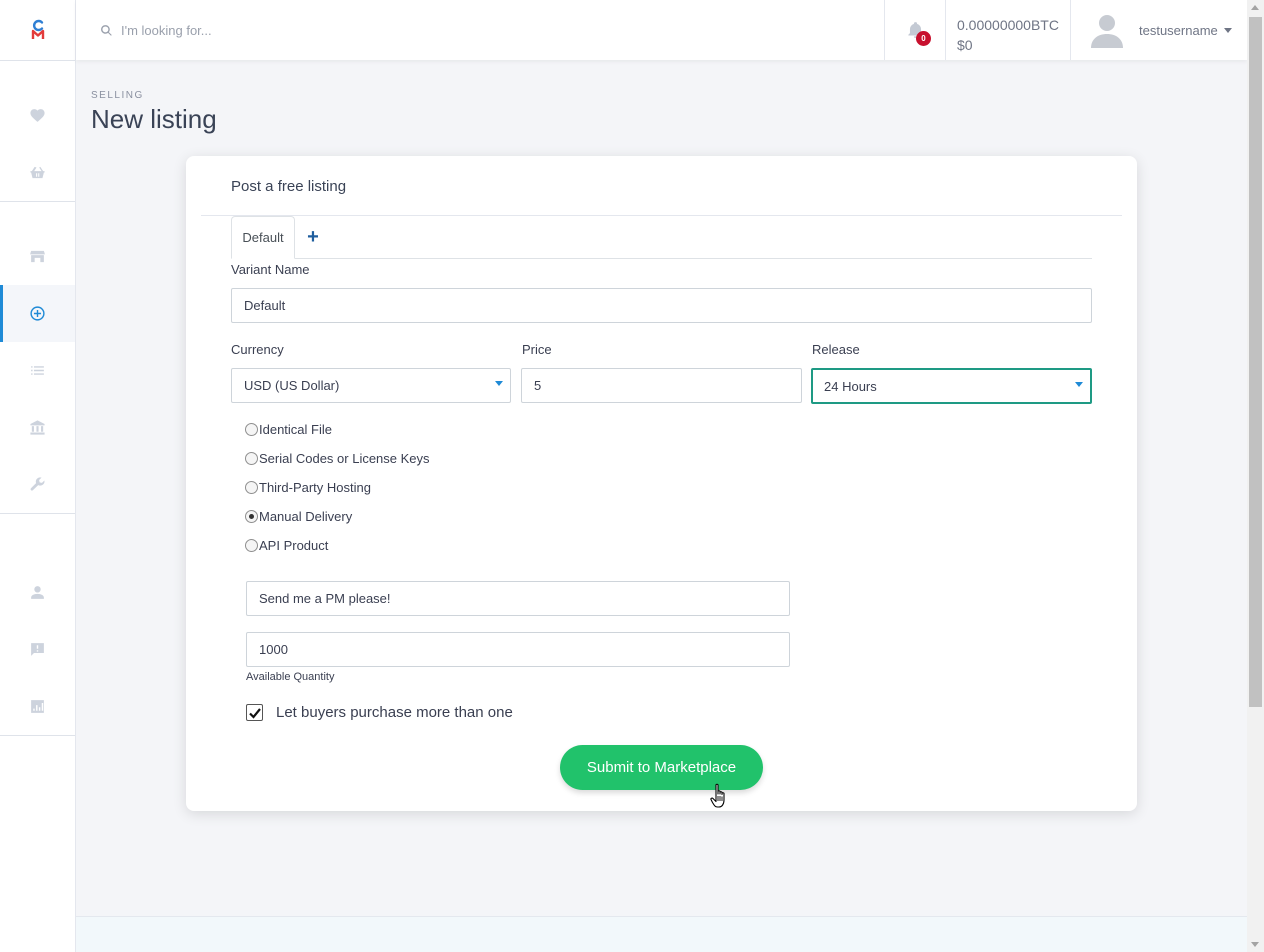  Describe the element at coordinates (537, 349) in the screenshot. I see `price-label: Price` at that location.